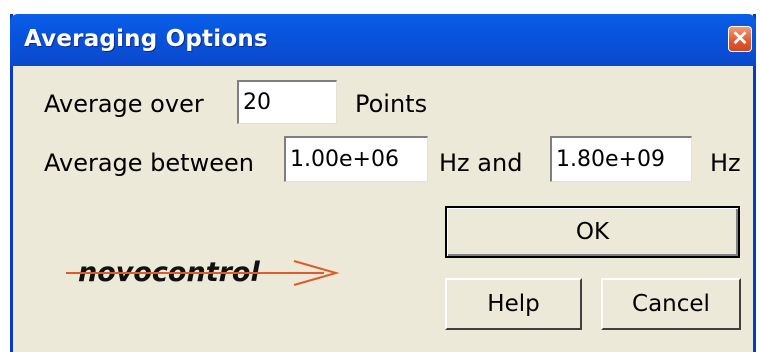 The width and height of the screenshot is (760, 352). Describe the element at coordinates (356, 159) in the screenshot. I see `frequency-low-input` at that location.